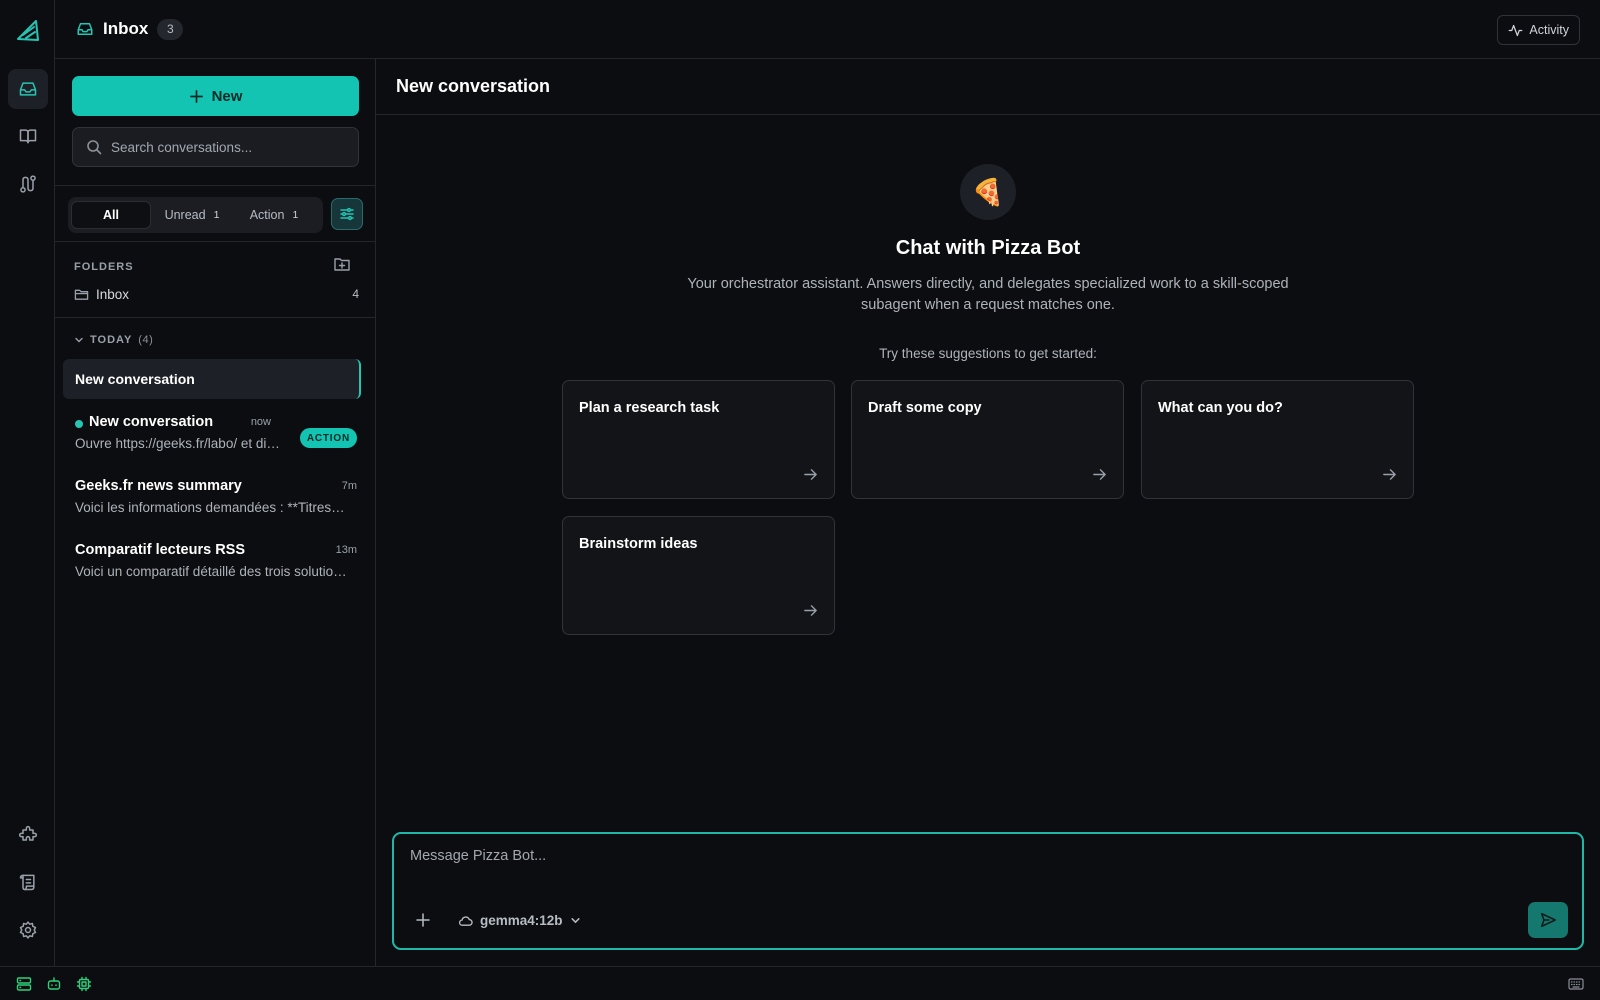 This screenshot has width=1600, height=1000. I want to click on filter-tab-all: All, so click(111, 215).